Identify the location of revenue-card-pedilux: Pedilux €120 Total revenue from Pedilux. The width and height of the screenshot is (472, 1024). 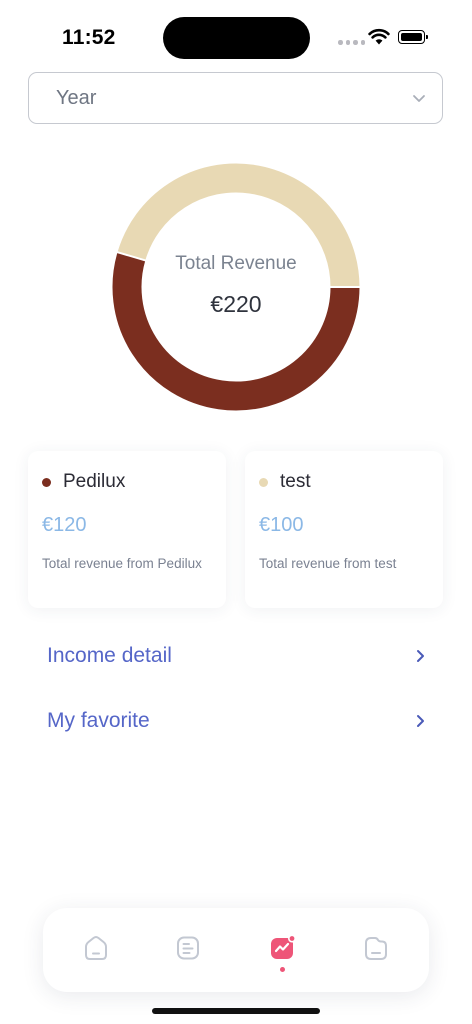
(127, 529).